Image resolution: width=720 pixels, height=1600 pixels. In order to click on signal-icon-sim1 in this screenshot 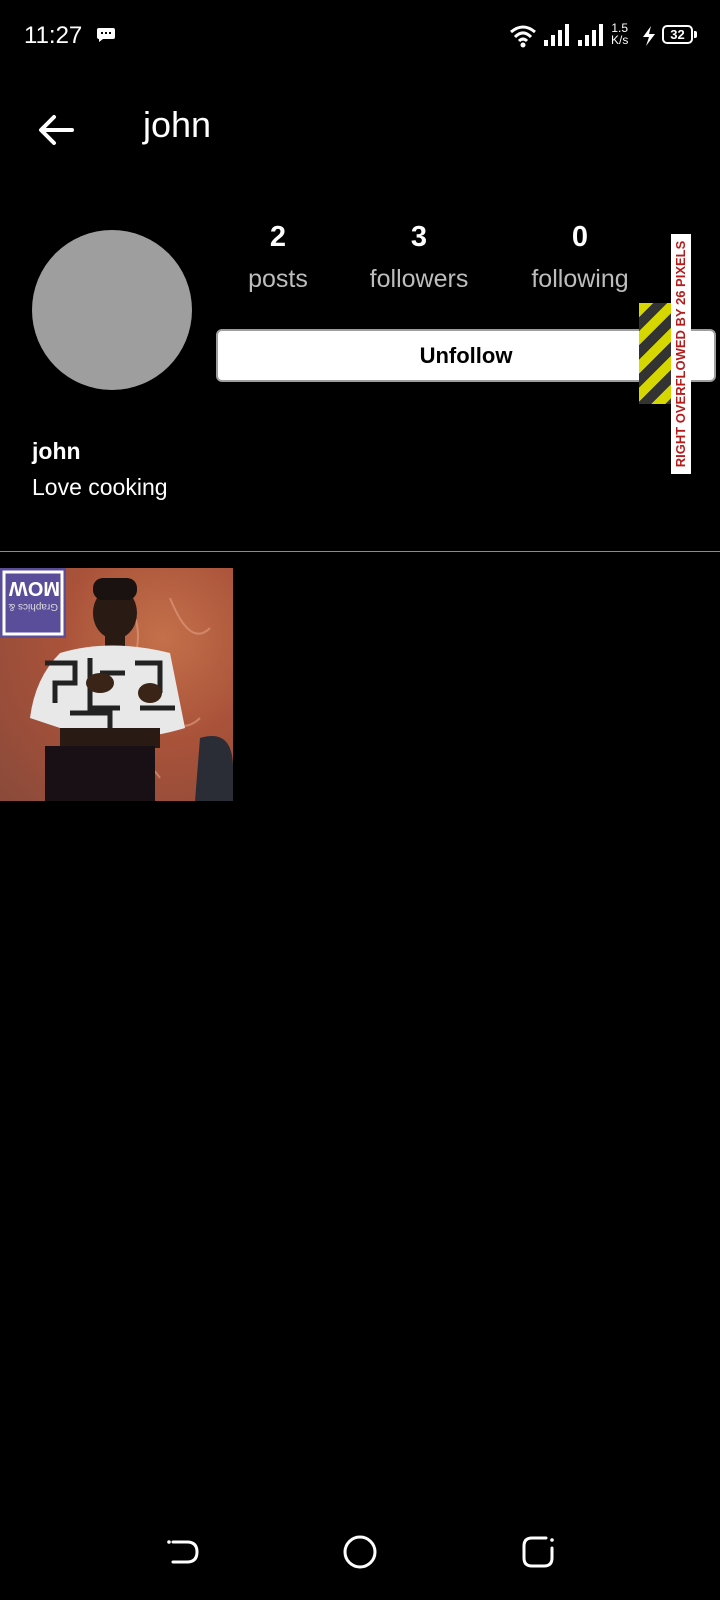, I will do `click(556, 35)`.